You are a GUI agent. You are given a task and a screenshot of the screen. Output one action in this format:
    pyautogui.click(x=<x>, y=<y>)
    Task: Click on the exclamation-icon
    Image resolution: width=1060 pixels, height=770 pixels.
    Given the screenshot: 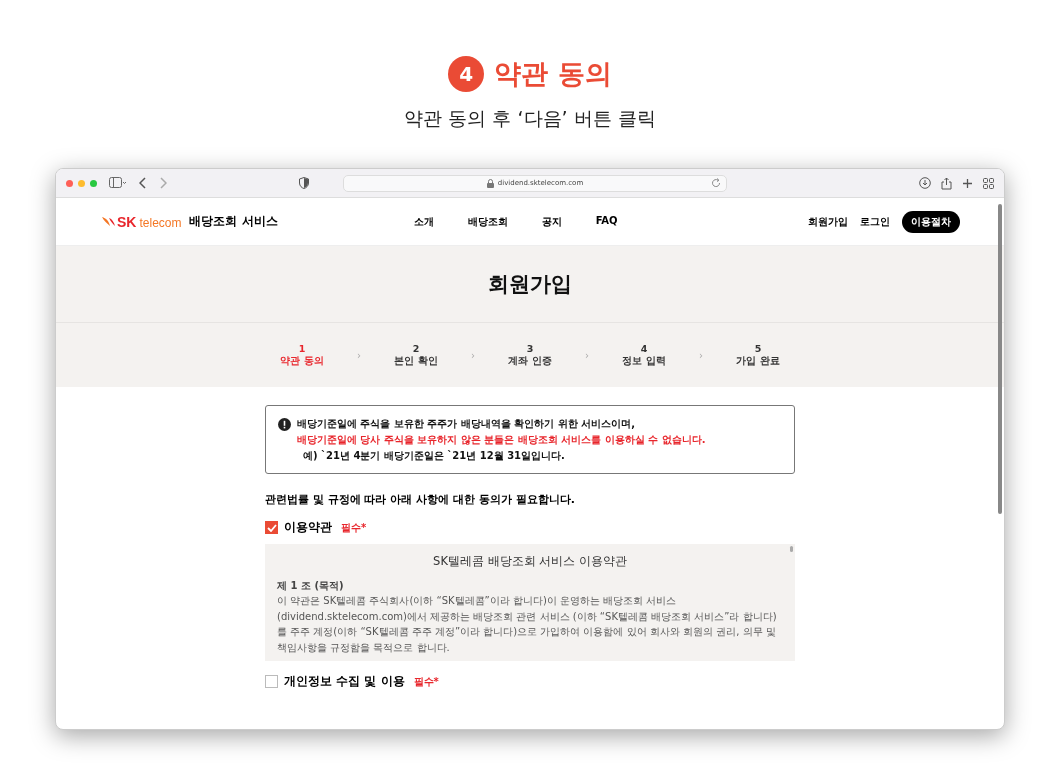 What is the action you would take?
    pyautogui.click(x=284, y=424)
    